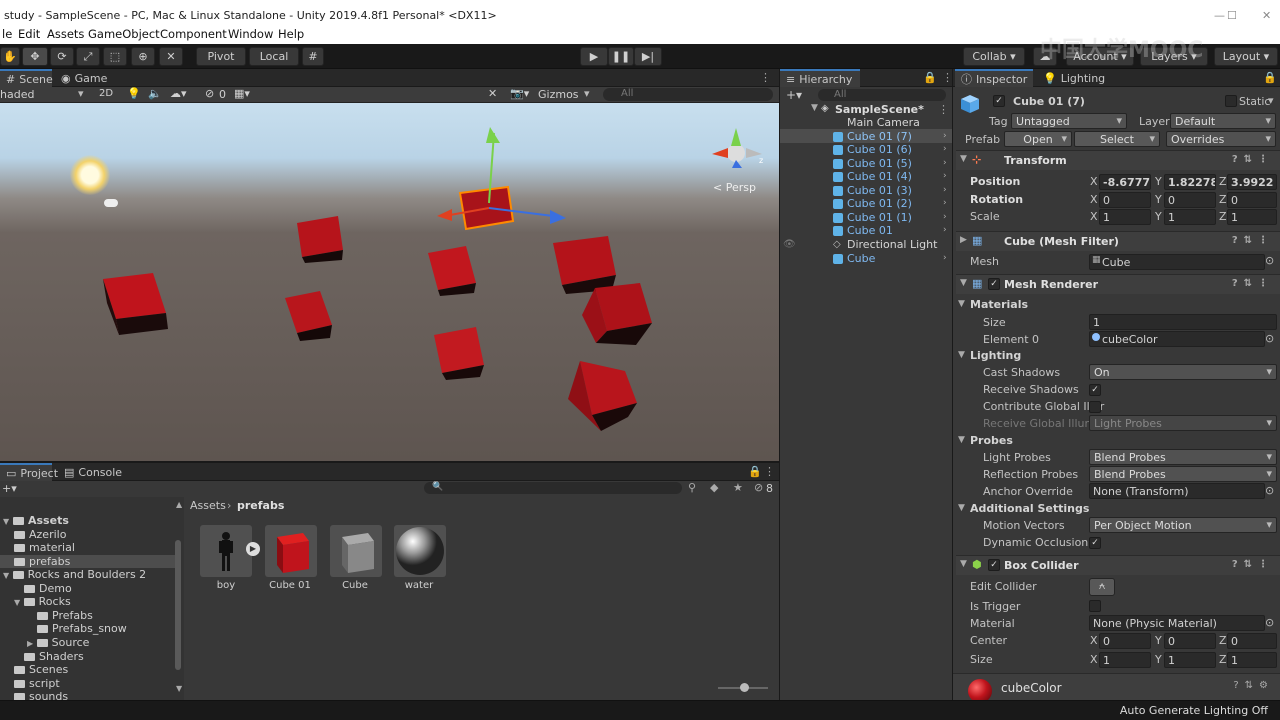 This screenshot has width=1280, height=720. What do you see at coordinates (1252, 200) in the screenshot?
I see `rotation-z-field: 0` at bounding box center [1252, 200].